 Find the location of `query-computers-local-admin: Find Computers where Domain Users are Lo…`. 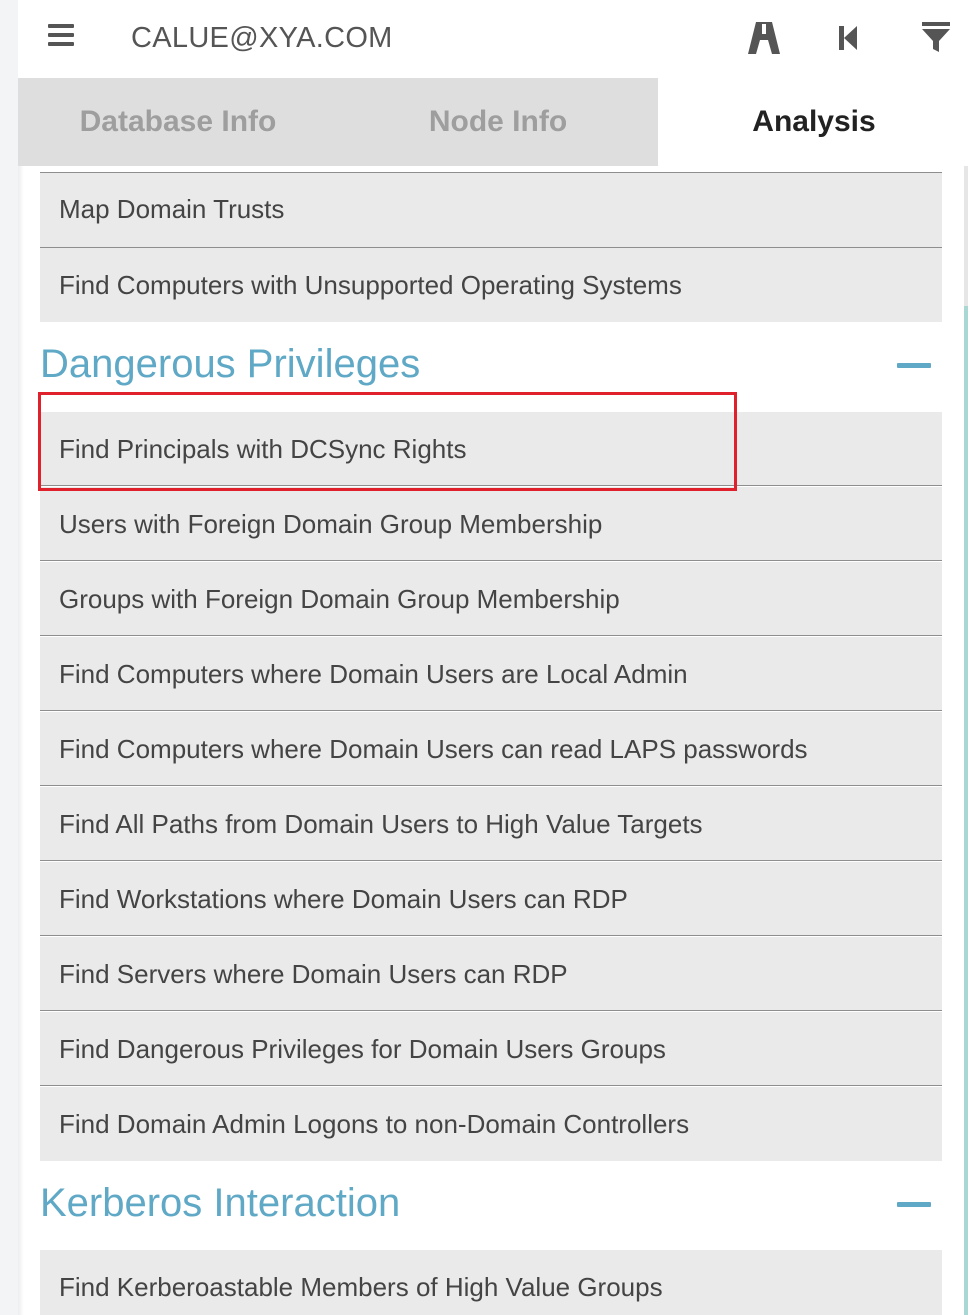

query-computers-local-admin: Find Computers where Domain Users are Lo… is located at coordinates (491, 674).